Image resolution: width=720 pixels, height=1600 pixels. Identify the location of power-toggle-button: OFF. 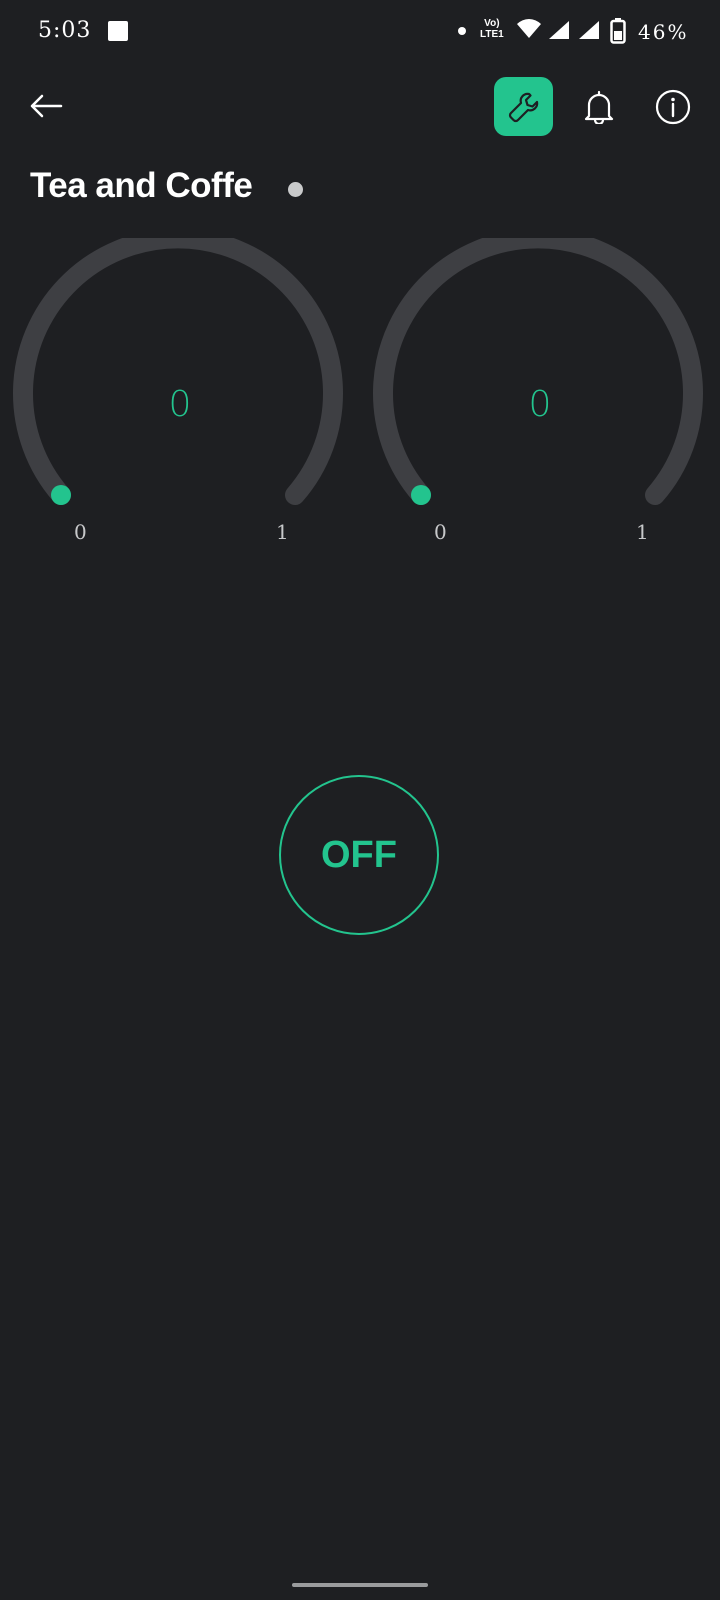
(359, 855).